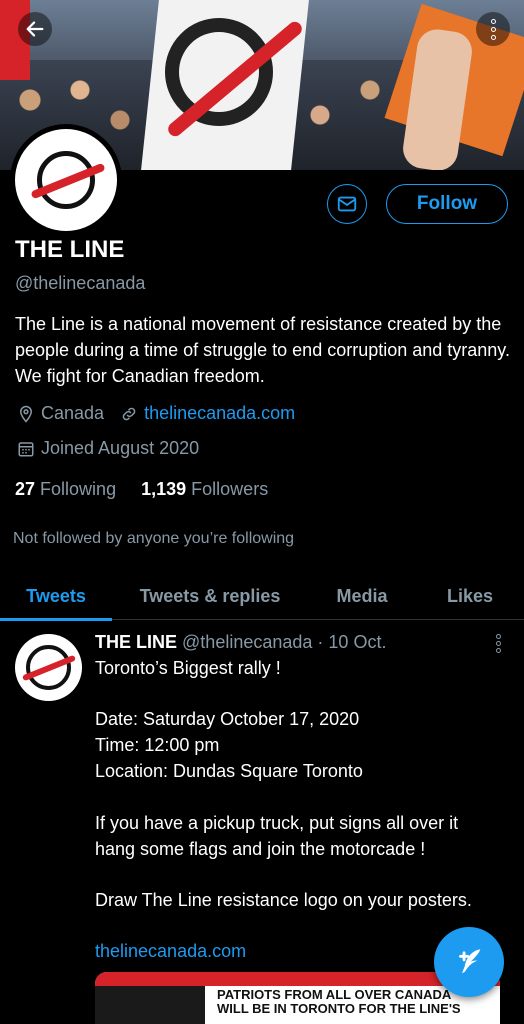 The height and width of the screenshot is (1024, 524). I want to click on profile-stats: 27 Following 1,139 Followers, so click(141, 489).